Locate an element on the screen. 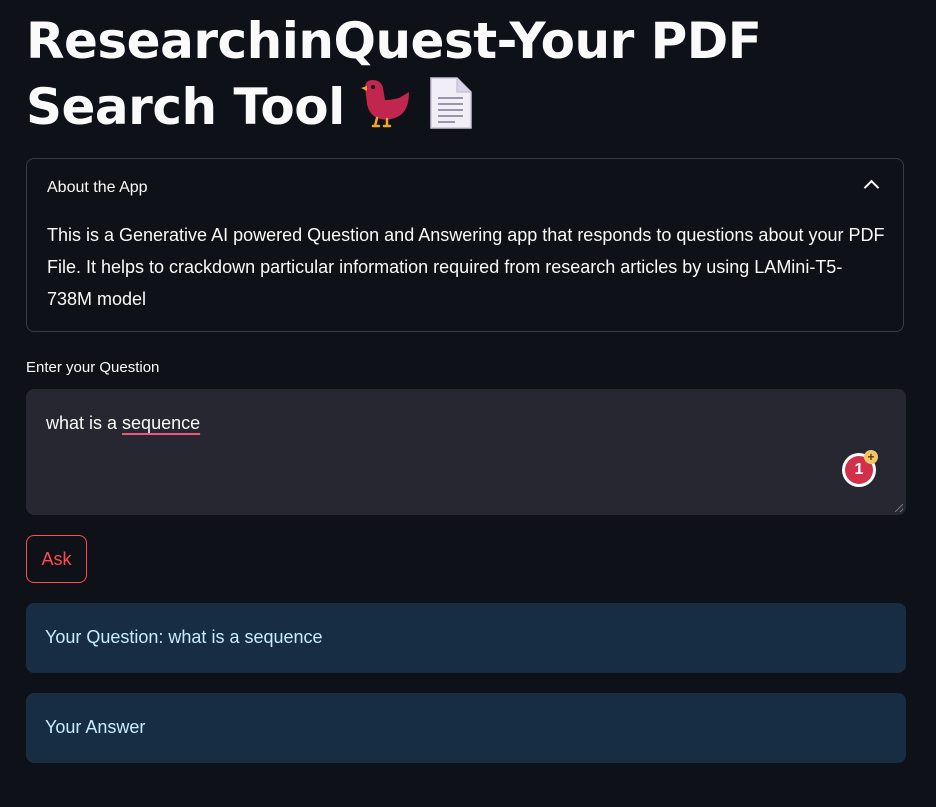  question-textarea-value: what is a sequence is located at coordinates (123, 423).